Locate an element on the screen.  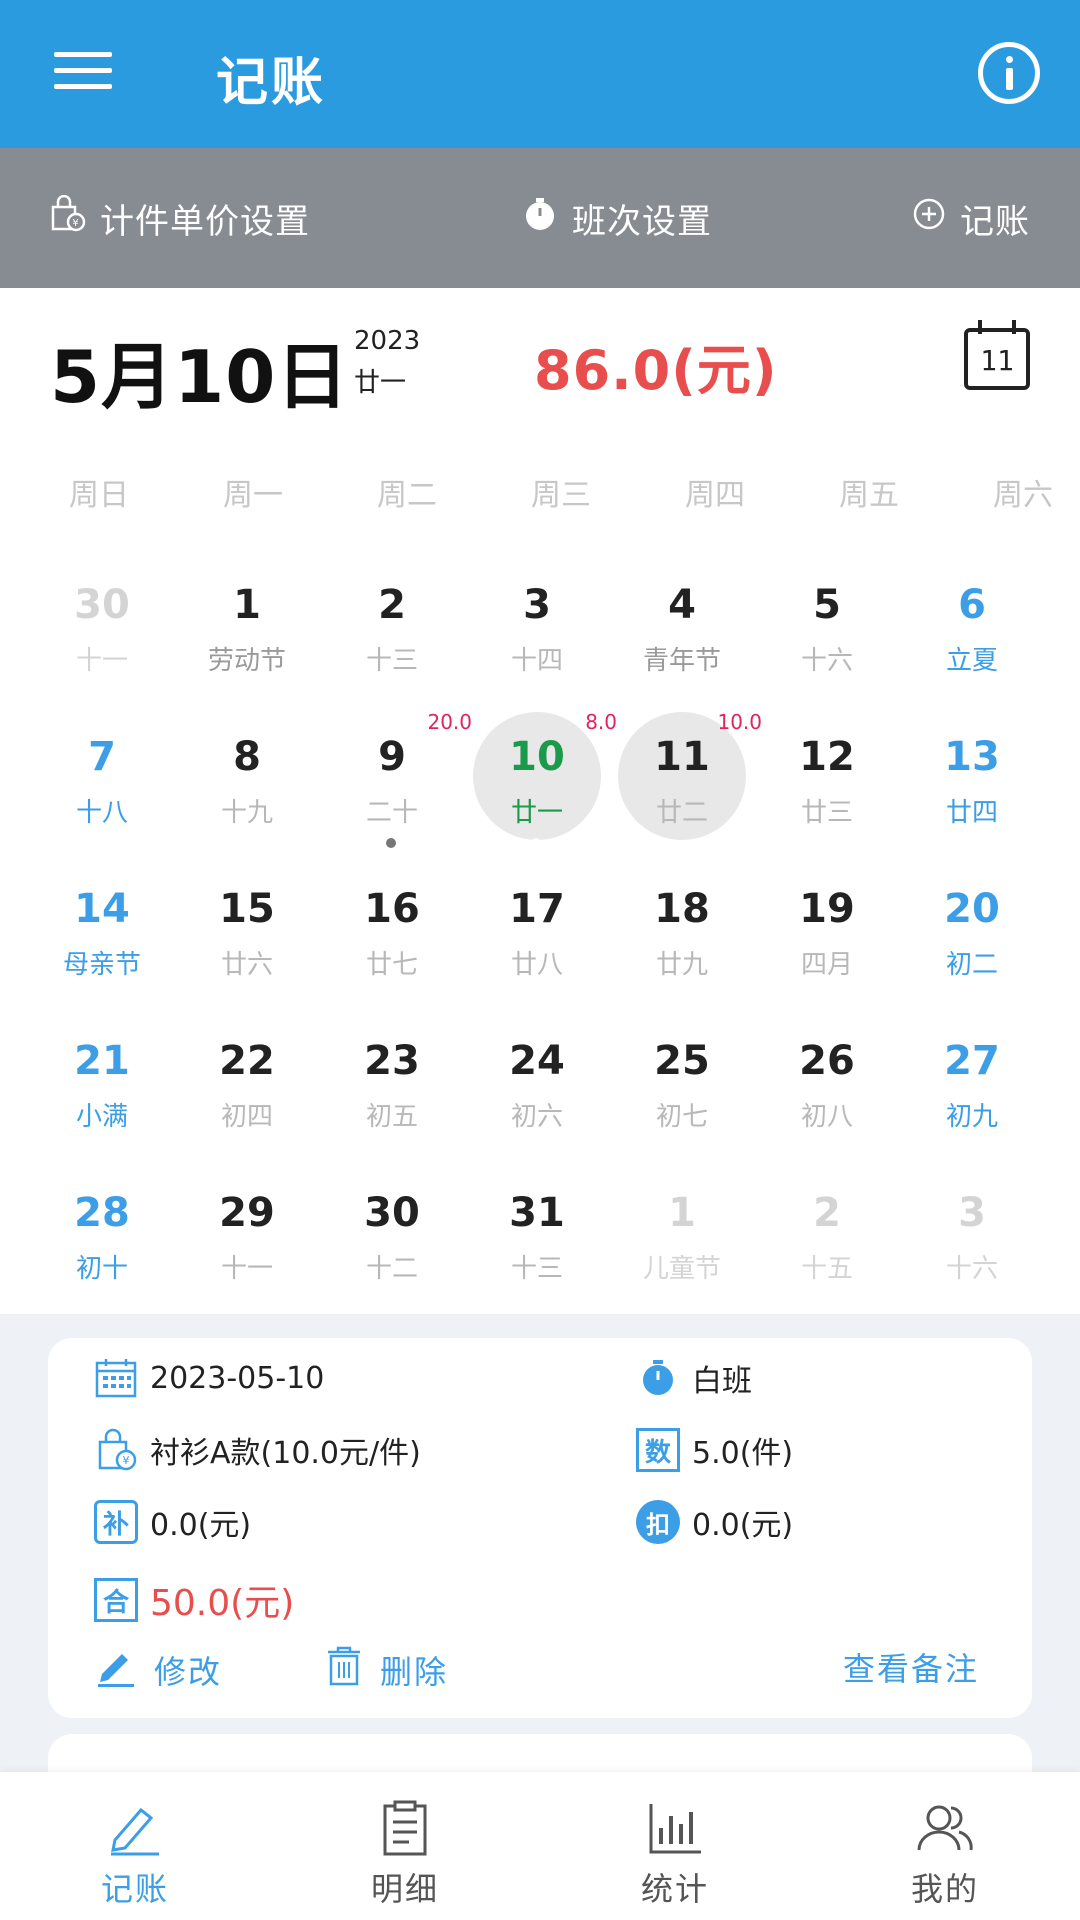
nav-tab-mine: 我的 is located at coordinates (945, 1846).